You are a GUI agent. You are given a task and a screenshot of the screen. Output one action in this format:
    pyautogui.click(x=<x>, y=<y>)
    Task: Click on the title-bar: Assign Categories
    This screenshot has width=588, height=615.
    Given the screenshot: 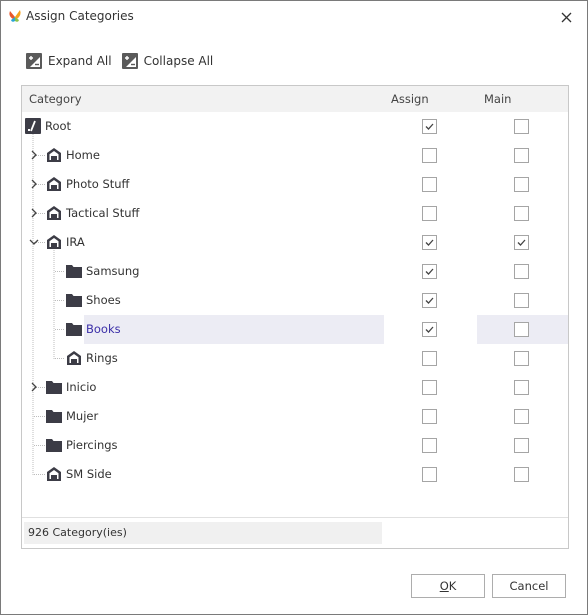 What is the action you would take?
    pyautogui.click(x=294, y=17)
    